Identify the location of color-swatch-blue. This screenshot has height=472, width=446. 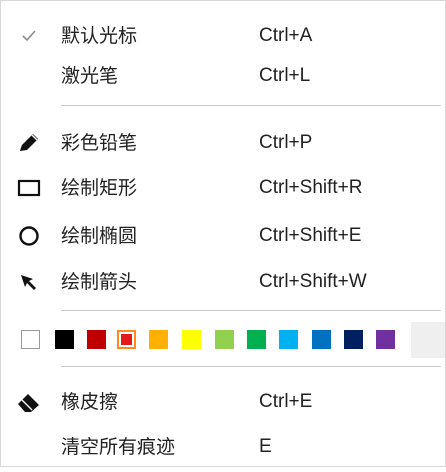
(321, 339).